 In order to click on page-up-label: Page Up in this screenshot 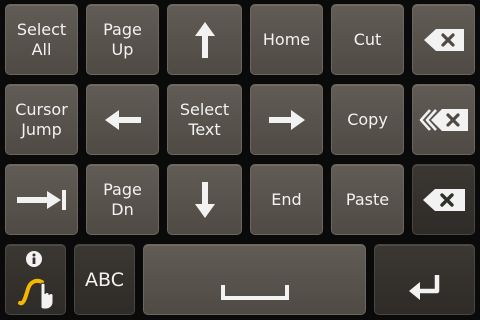, I will do `click(122, 39)`.